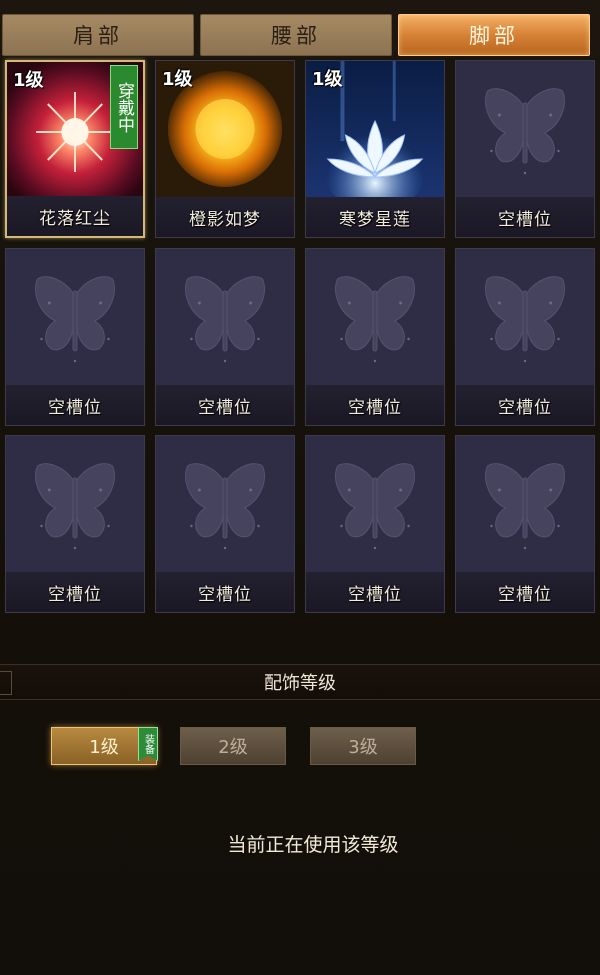  Describe the element at coordinates (494, 35) in the screenshot. I see `tab-feet: 脚部` at that location.